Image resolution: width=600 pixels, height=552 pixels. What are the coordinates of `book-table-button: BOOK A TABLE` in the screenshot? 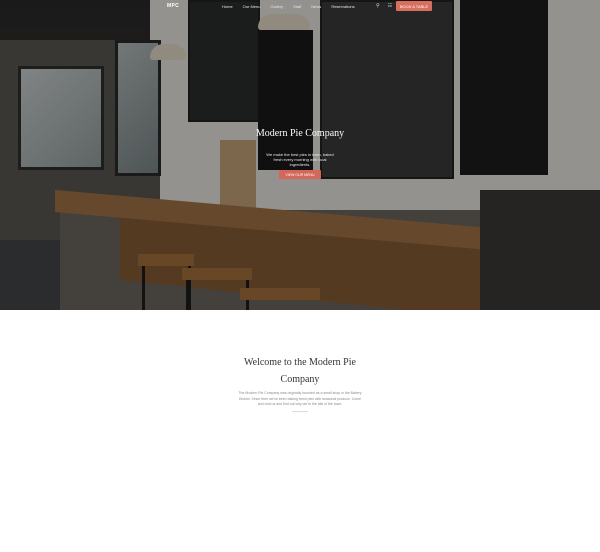 It's located at (414, 6).